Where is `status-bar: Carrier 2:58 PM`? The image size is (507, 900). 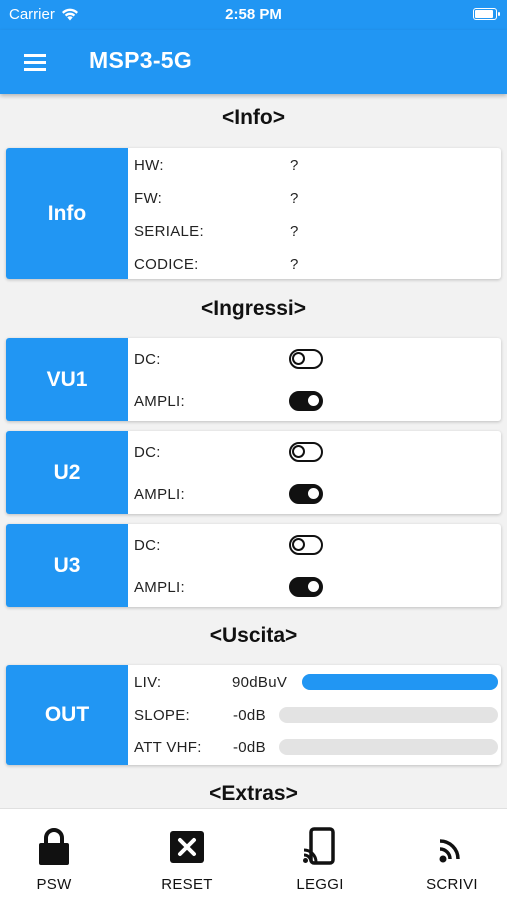
status-bar: Carrier 2:58 PM is located at coordinates (253, 15).